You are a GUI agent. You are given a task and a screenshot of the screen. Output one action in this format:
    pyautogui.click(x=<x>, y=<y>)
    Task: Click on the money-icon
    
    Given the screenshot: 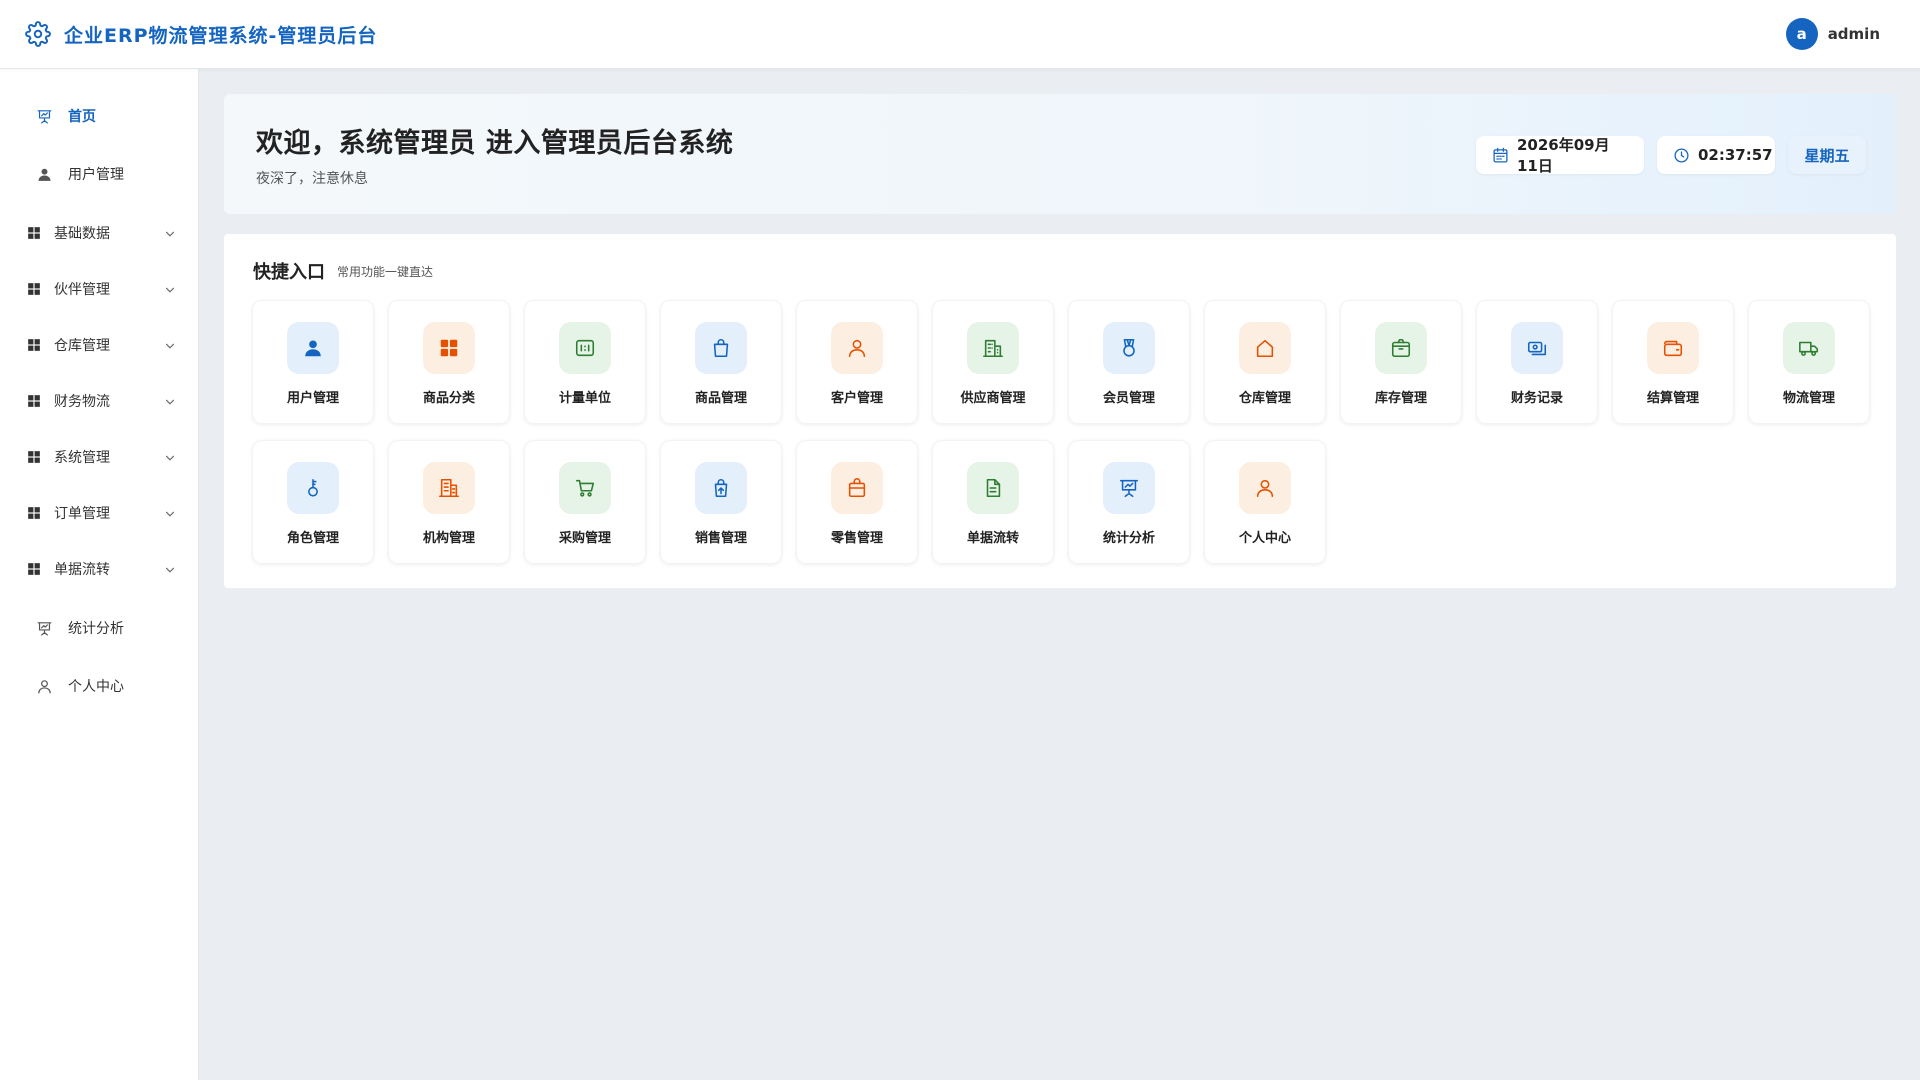 What is the action you would take?
    pyautogui.click(x=1537, y=348)
    